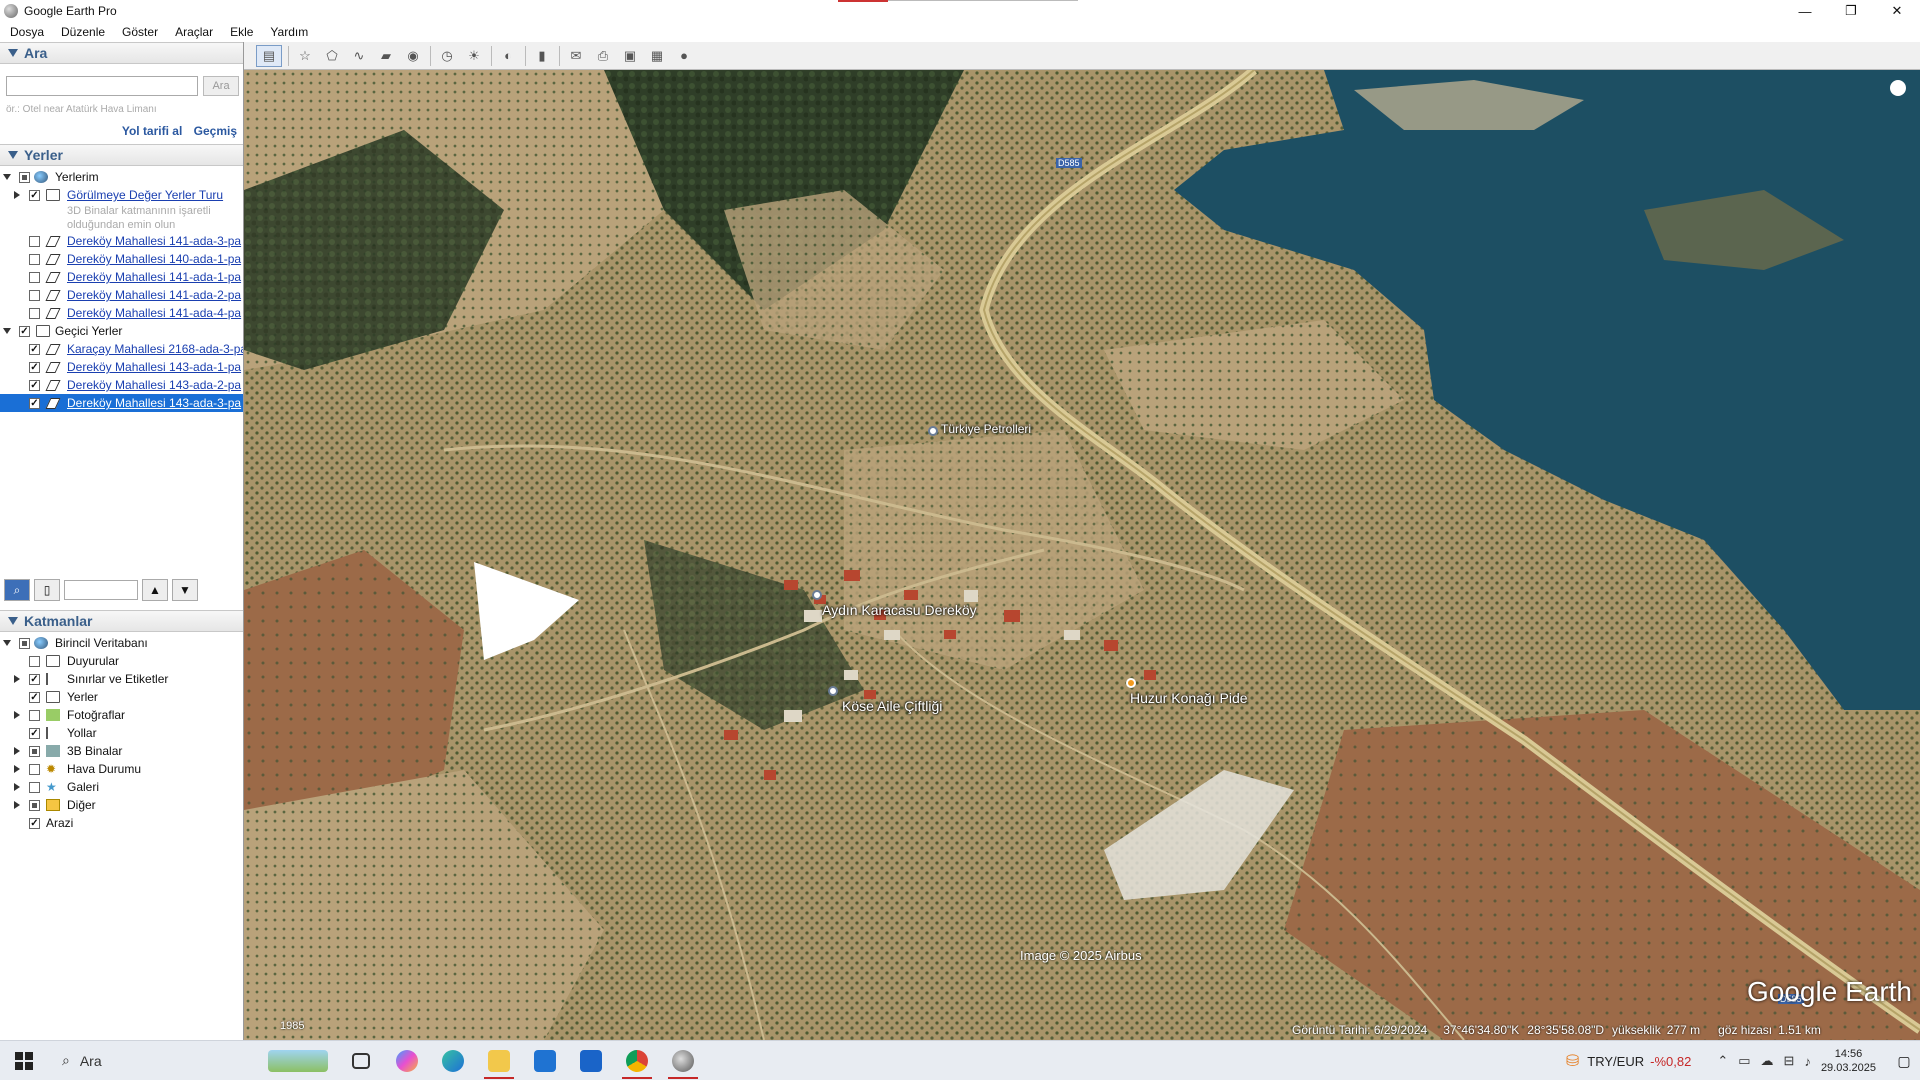 The image size is (1920, 1081). What do you see at coordinates (508, 56) in the screenshot?
I see `switch-planet-button: ◐` at bounding box center [508, 56].